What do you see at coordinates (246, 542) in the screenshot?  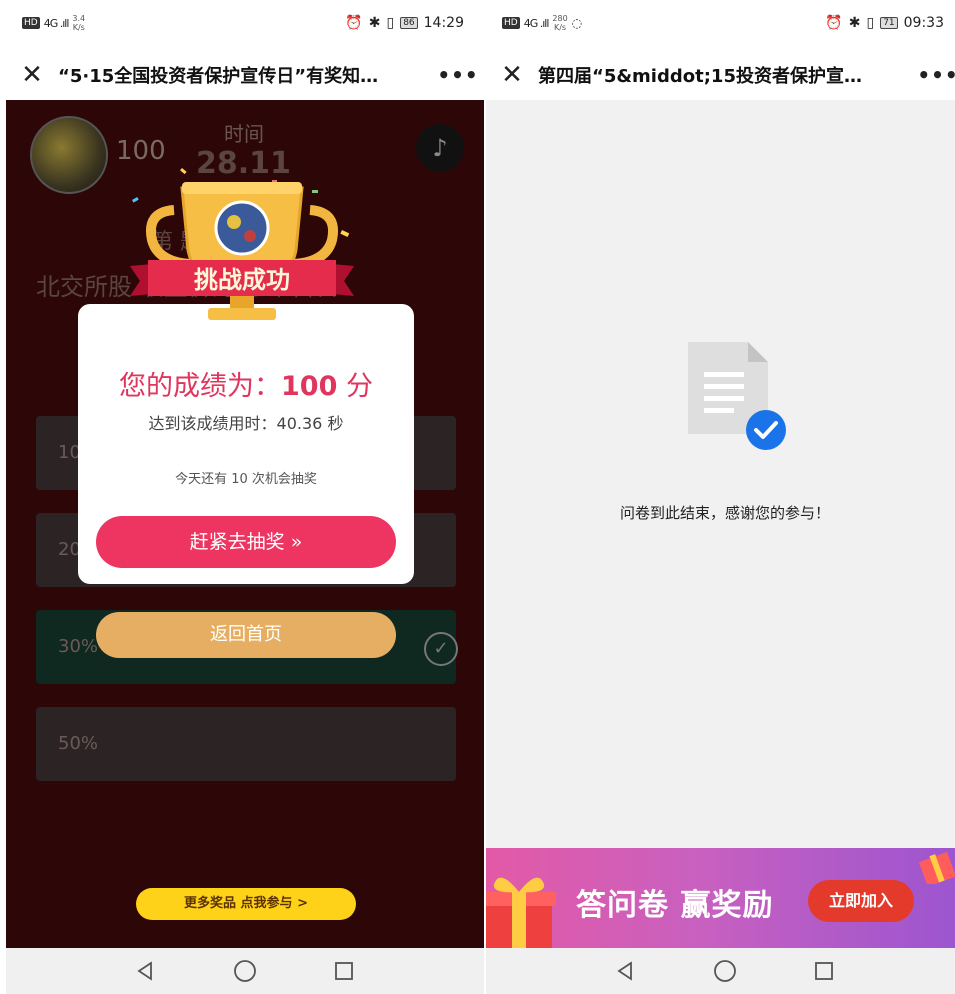 I see `draw-lottery-button: 赶紧去抽奖 »` at bounding box center [246, 542].